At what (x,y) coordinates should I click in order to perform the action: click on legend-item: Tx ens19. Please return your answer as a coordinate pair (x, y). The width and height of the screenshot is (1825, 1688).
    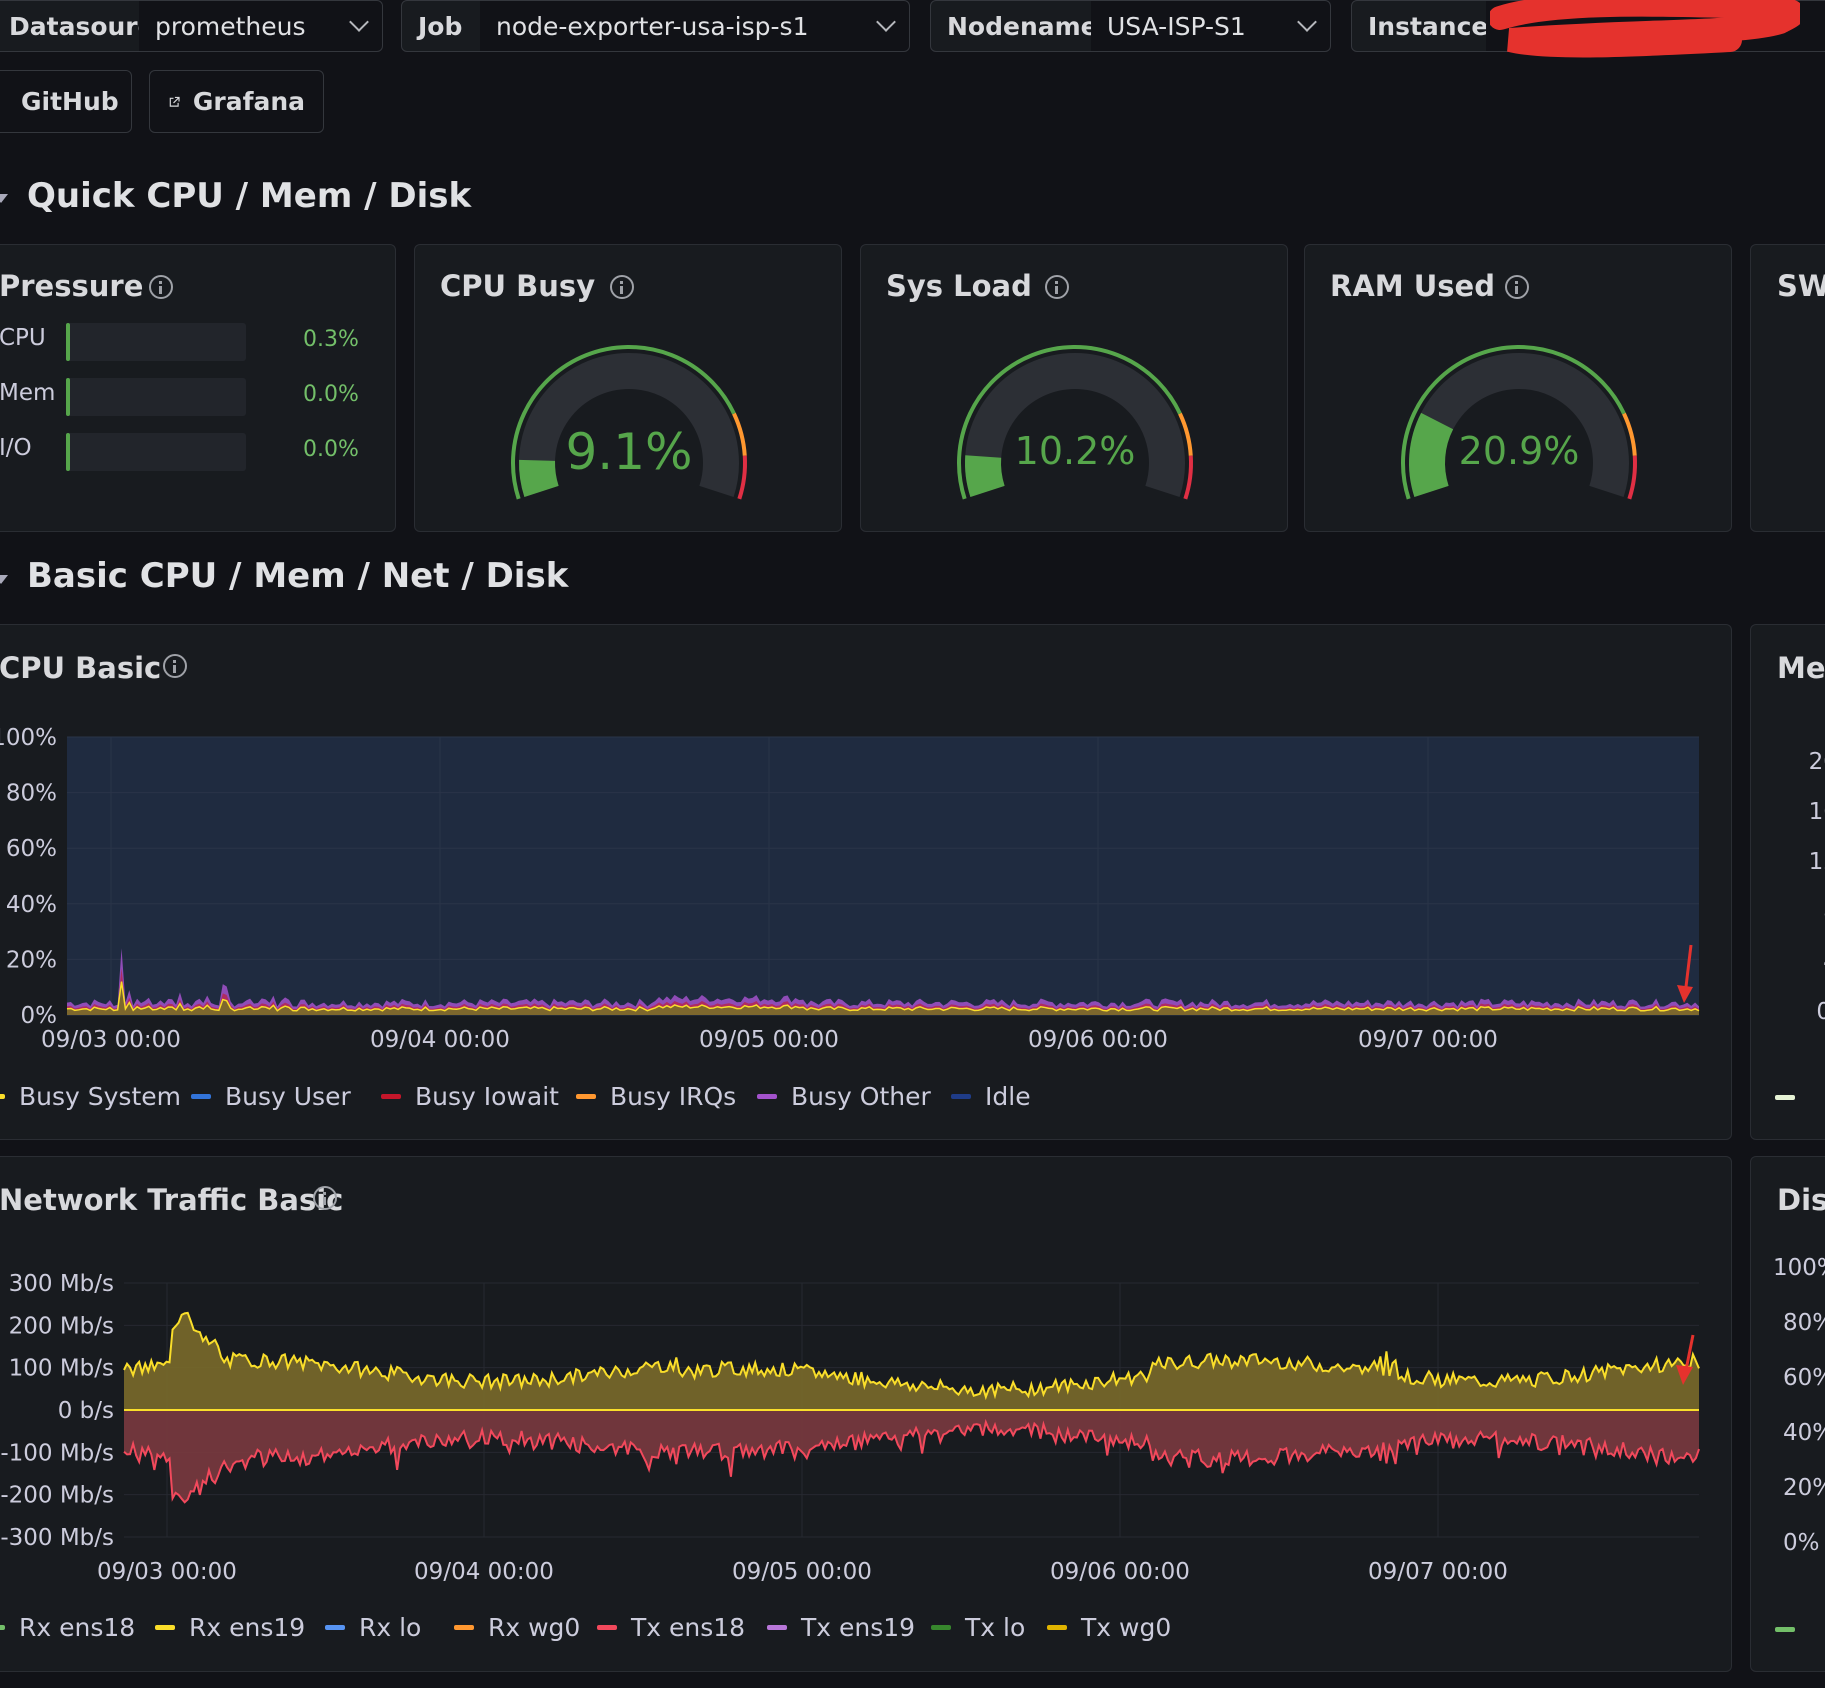
    Looking at the image, I should click on (841, 1627).